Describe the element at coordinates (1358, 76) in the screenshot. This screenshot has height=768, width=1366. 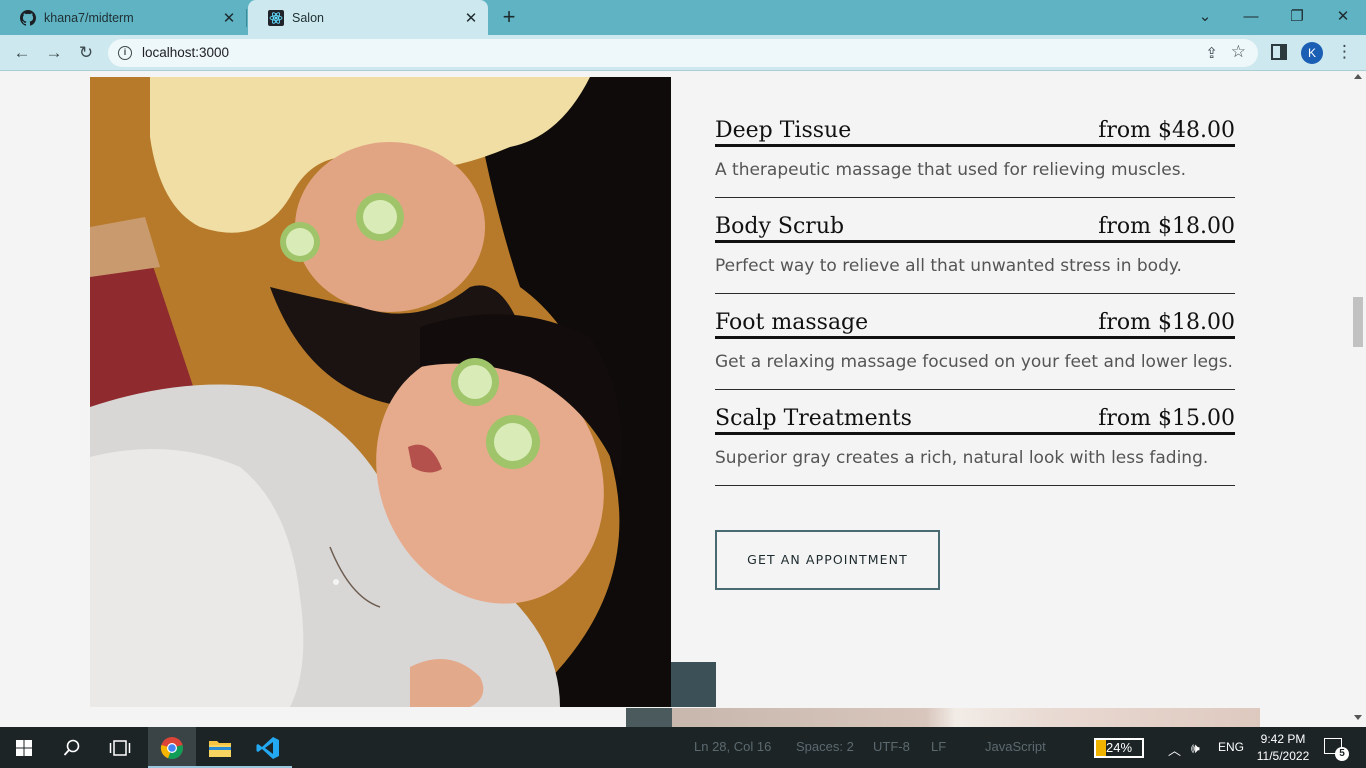
I see `scroll-up-arrow-icon` at that location.